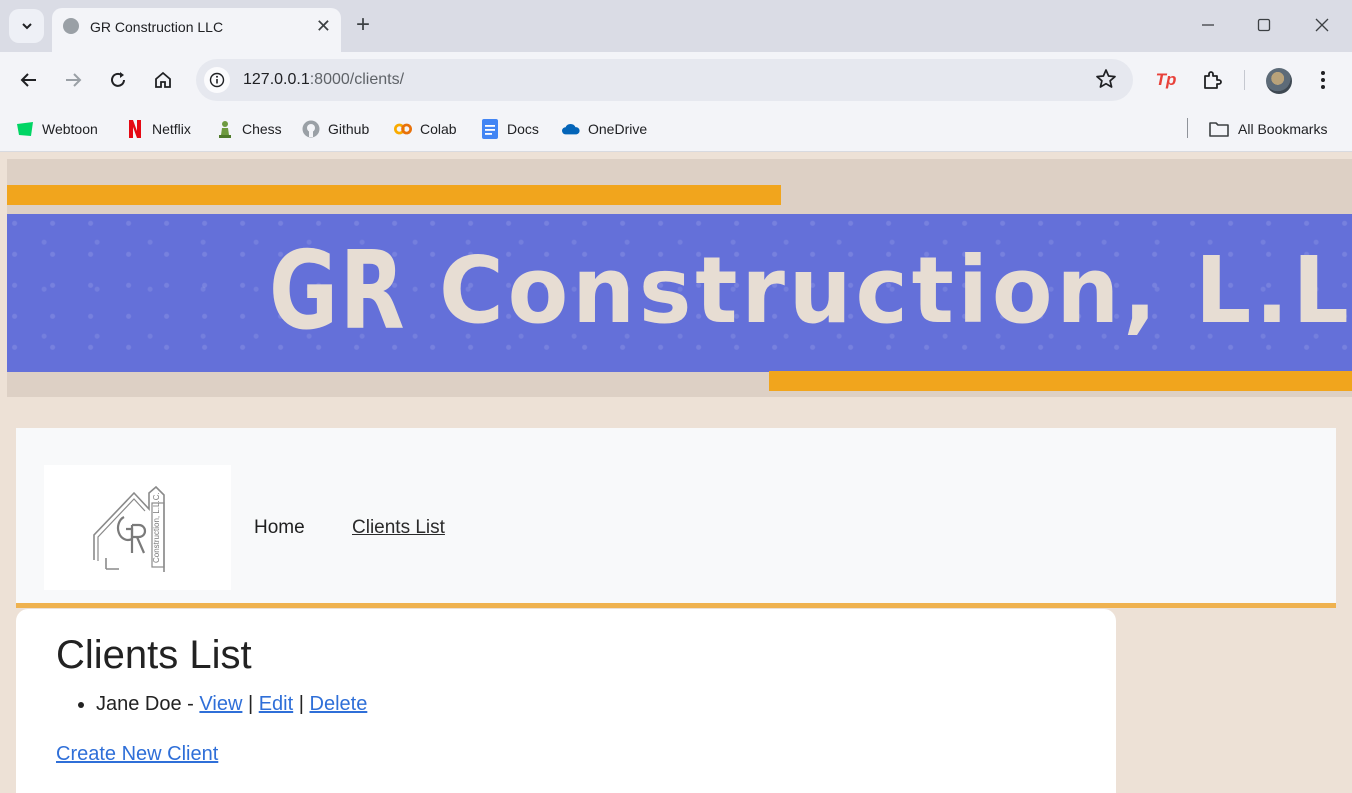  Describe the element at coordinates (154, 655) in the screenshot. I see `page-title: Clients List` at that location.